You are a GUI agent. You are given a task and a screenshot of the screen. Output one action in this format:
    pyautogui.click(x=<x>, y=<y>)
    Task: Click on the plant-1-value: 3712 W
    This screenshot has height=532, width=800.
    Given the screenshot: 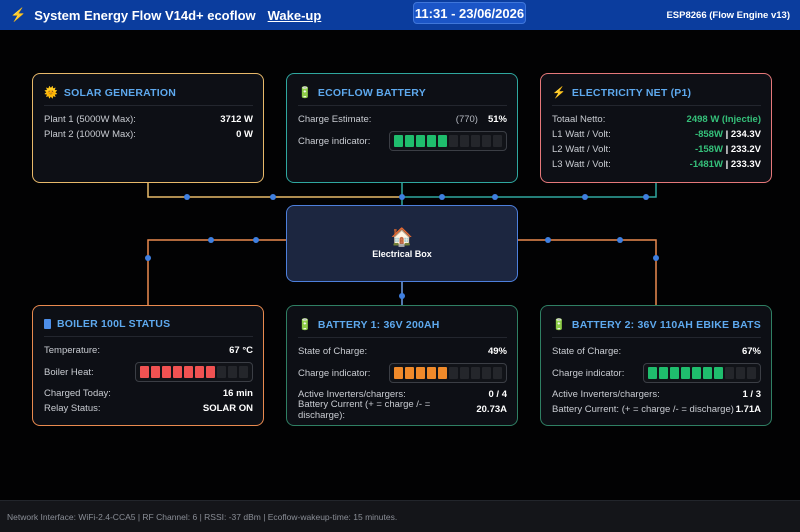 What is the action you would take?
    pyautogui.click(x=236, y=119)
    